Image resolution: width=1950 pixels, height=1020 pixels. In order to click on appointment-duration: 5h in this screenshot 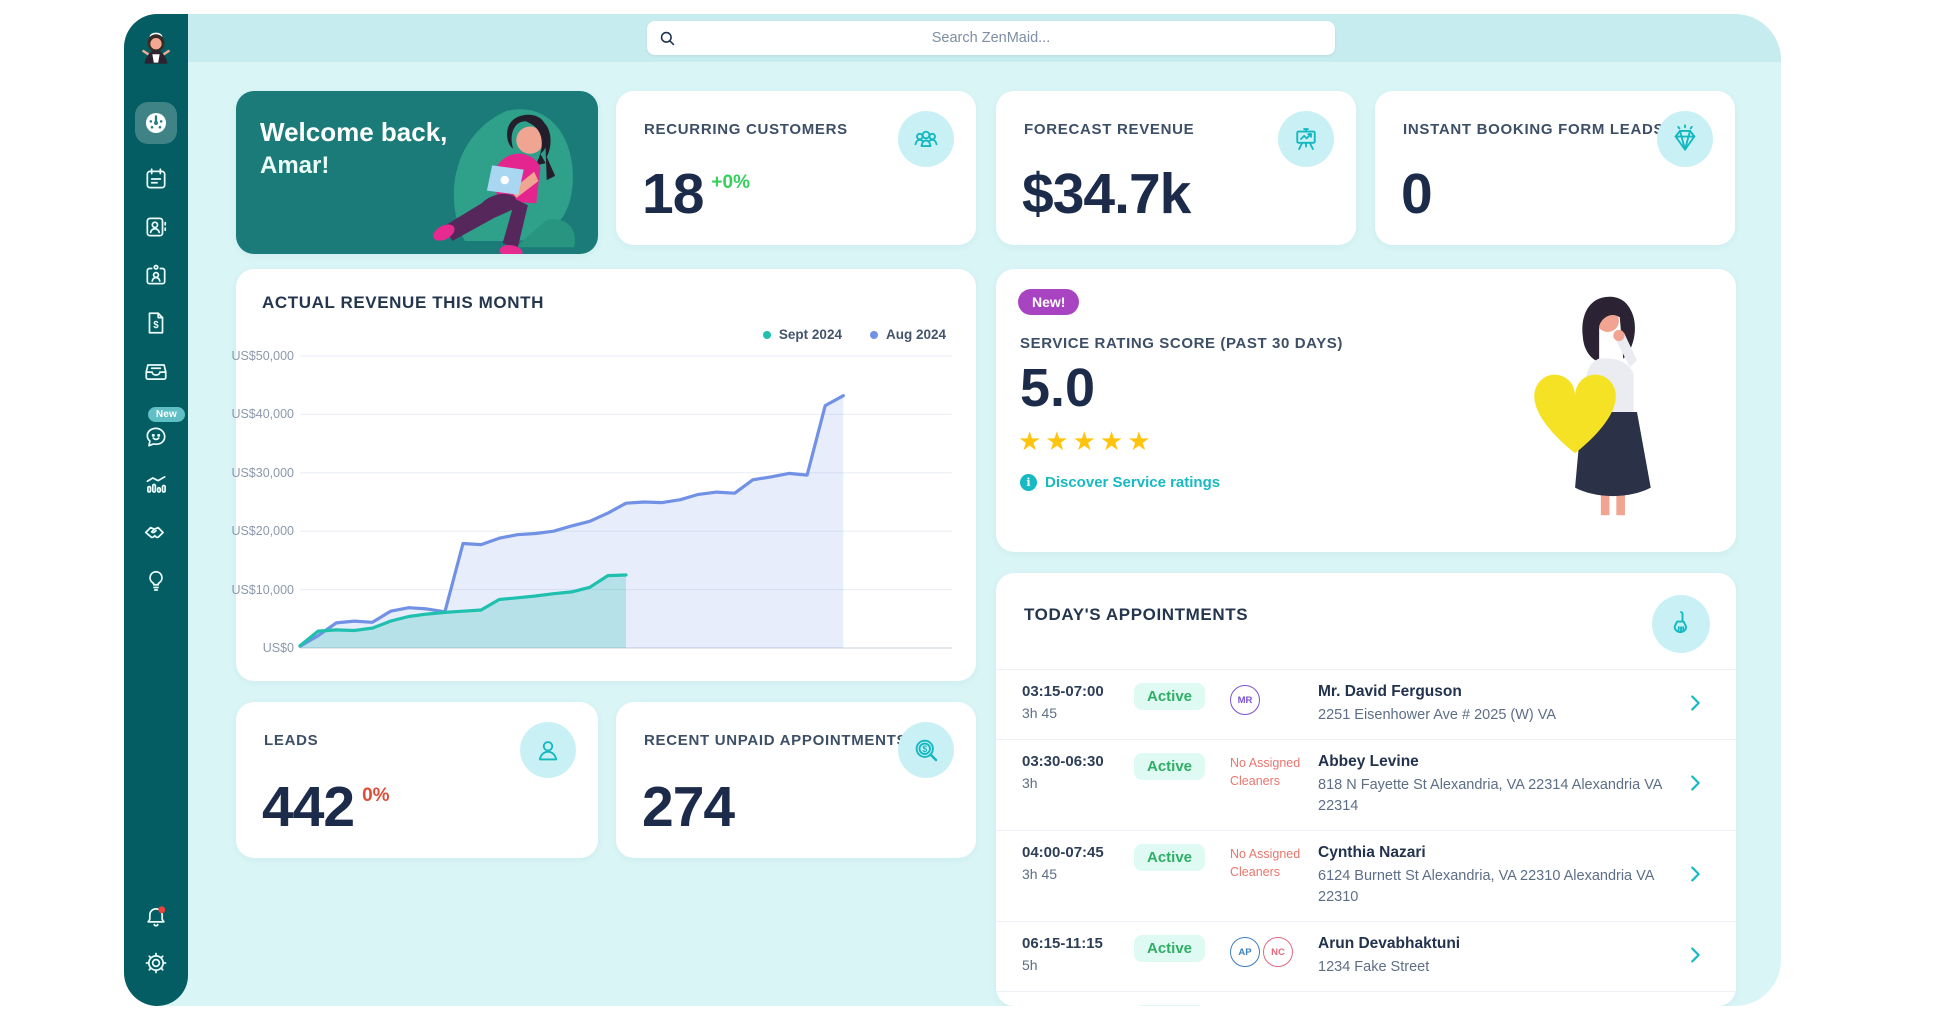, I will do `click(1030, 965)`.